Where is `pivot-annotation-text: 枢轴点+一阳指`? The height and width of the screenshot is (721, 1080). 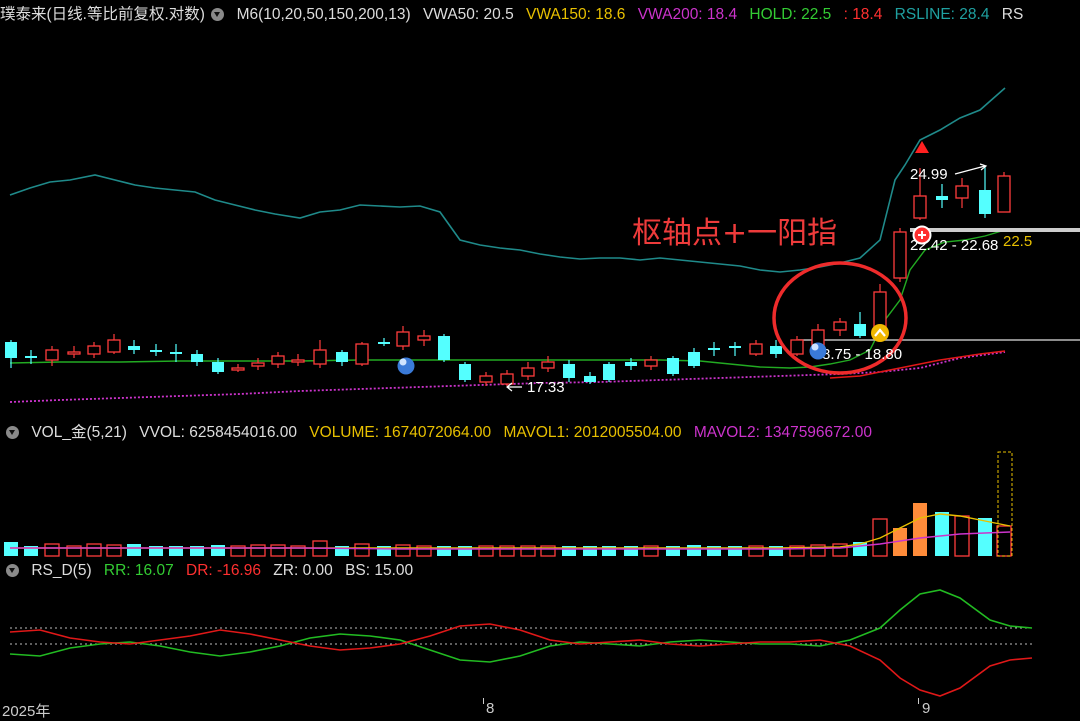 pivot-annotation-text: 枢轴点+一阳指 is located at coordinates (734, 233).